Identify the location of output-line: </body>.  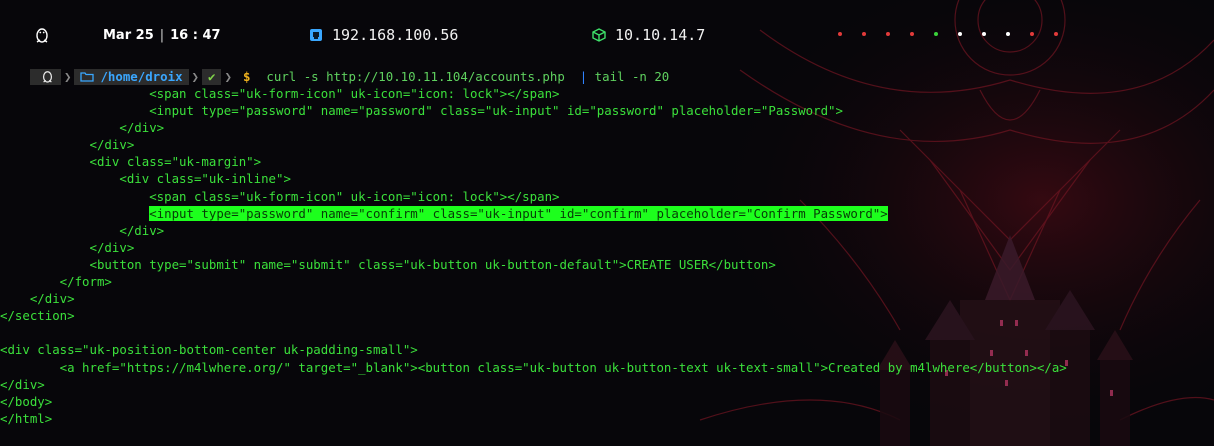
(26, 401).